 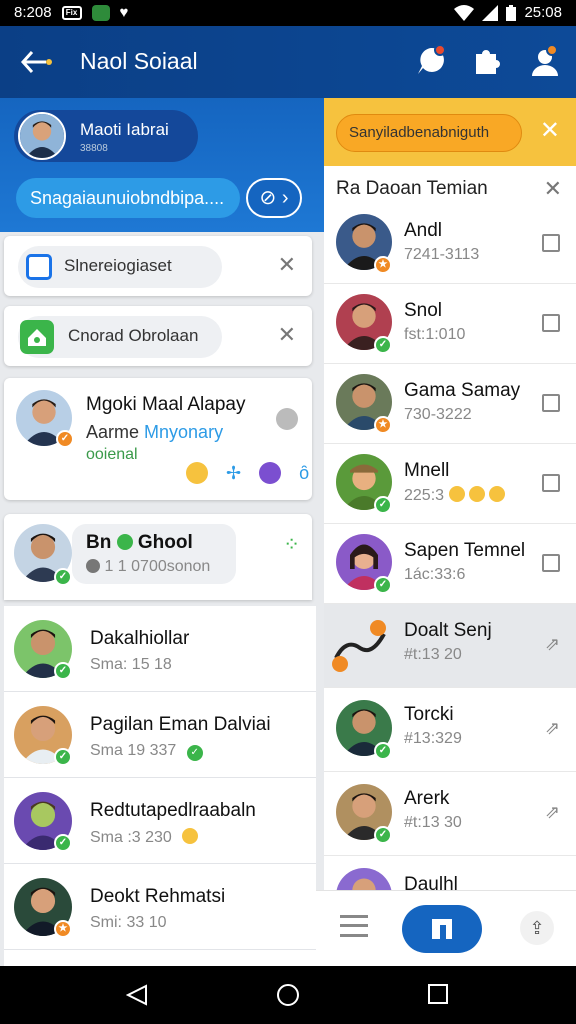 I want to click on notification-card: Cnorad Obrolaan ✕, so click(x=158, y=336).